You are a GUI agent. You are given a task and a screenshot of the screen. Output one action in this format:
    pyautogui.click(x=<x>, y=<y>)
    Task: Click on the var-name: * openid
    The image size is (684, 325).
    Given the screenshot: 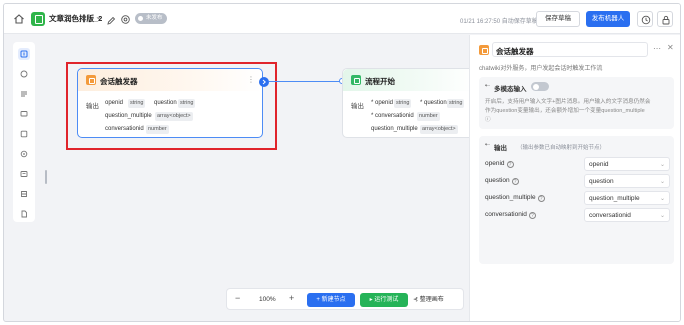 What is the action you would take?
    pyautogui.click(x=382, y=103)
    